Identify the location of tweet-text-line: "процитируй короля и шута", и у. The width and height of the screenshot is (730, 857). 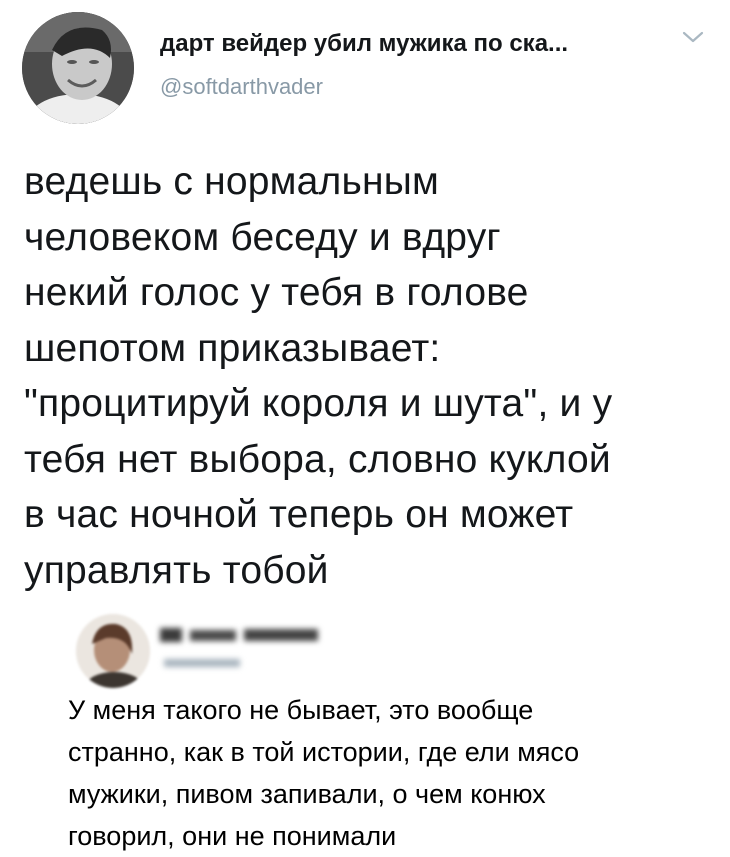
(318, 403).